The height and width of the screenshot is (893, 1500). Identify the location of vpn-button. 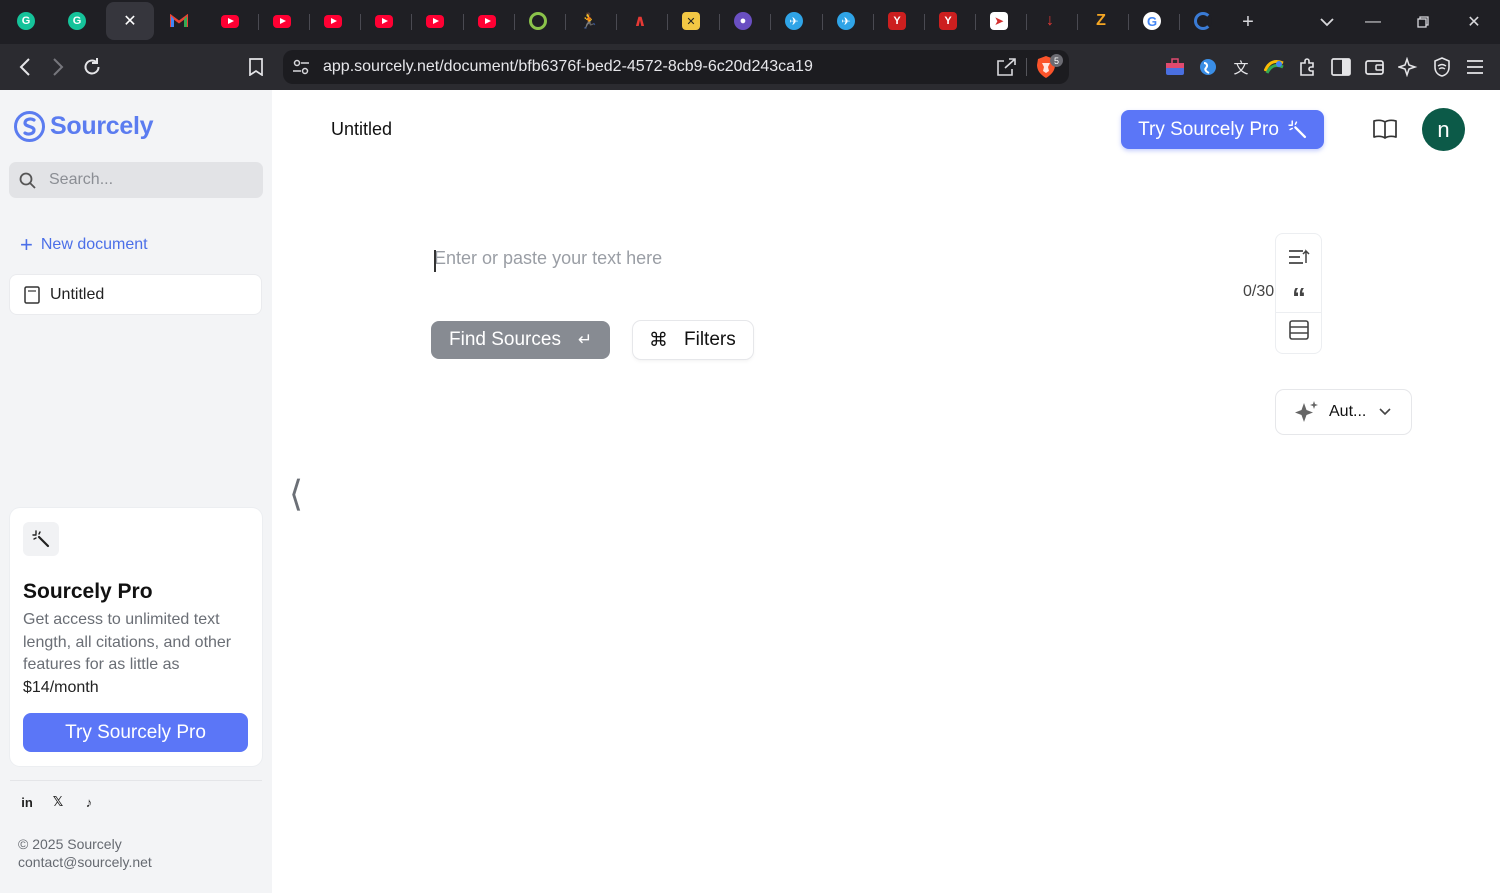
(1442, 67).